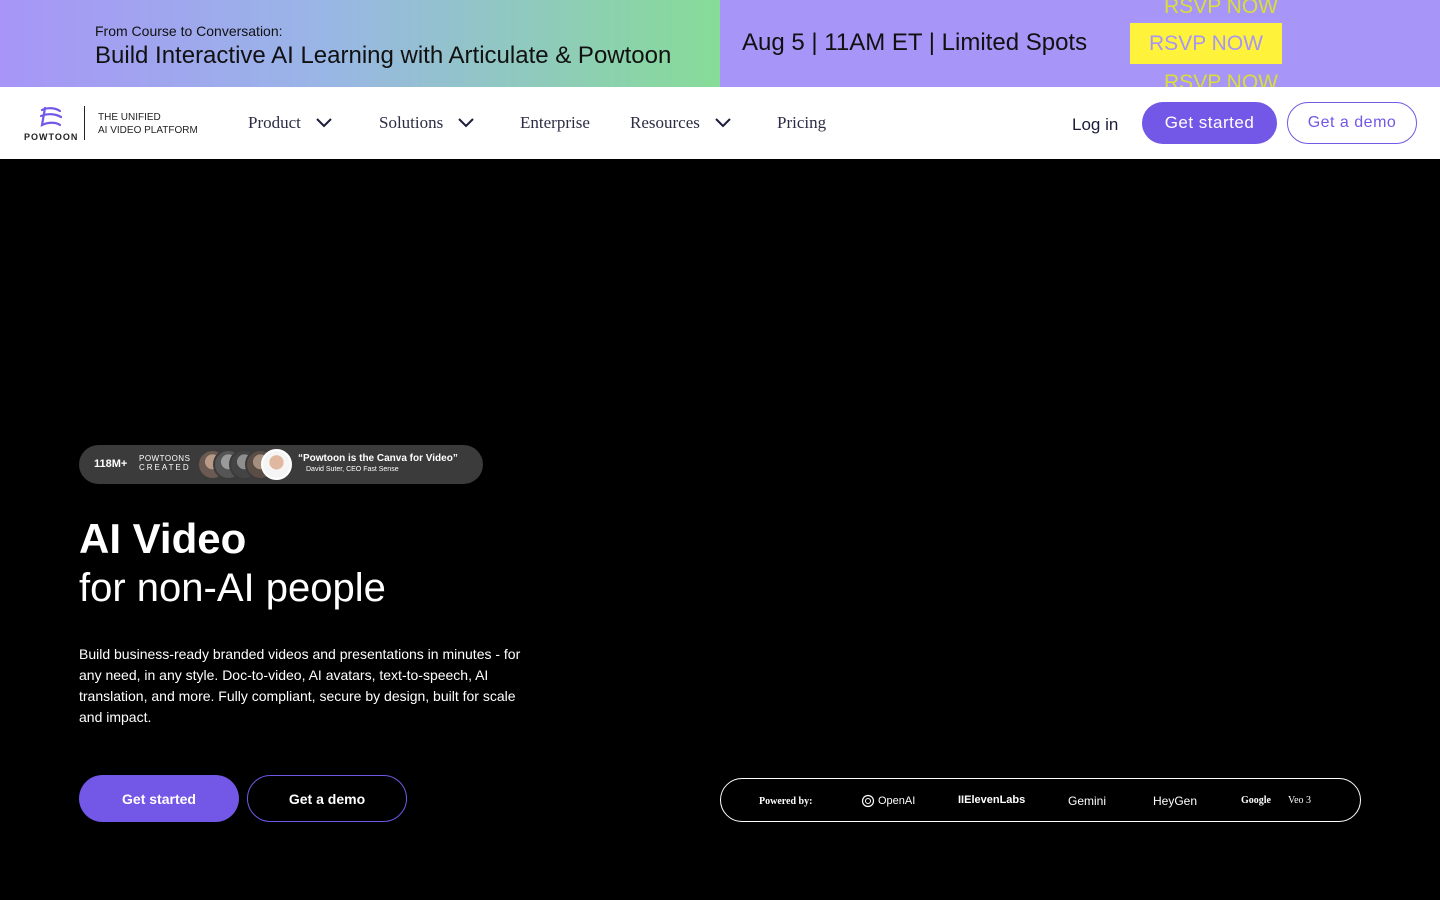  I want to click on nav-item-label: Product, so click(274, 122).